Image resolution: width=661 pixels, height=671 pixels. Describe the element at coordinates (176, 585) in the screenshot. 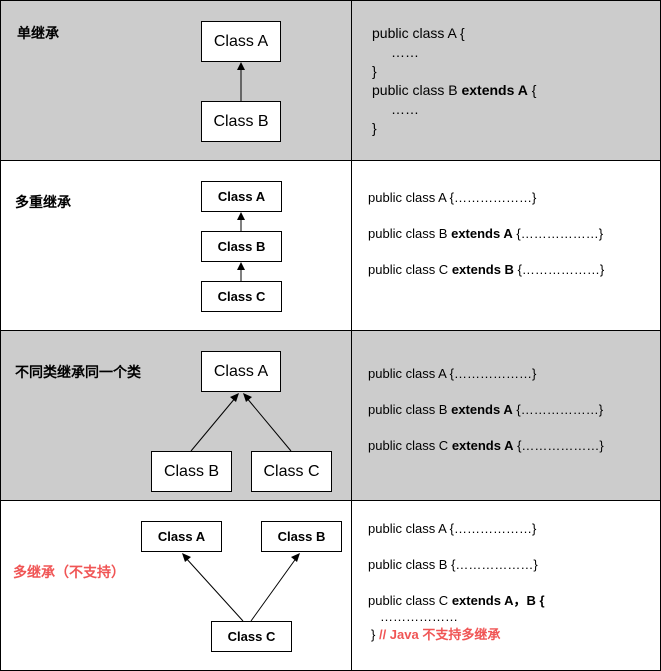

I see `diagram-cell: 多继承（不支持） Class A Class B Class C` at that location.